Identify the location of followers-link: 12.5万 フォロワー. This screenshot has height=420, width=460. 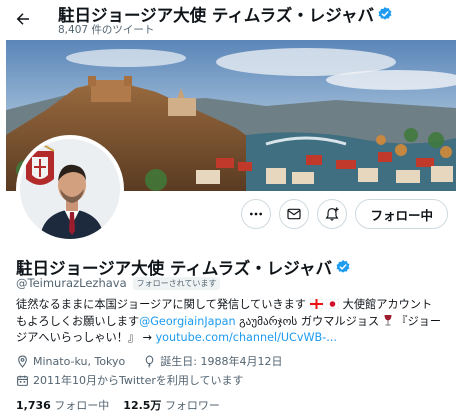
(171, 405).